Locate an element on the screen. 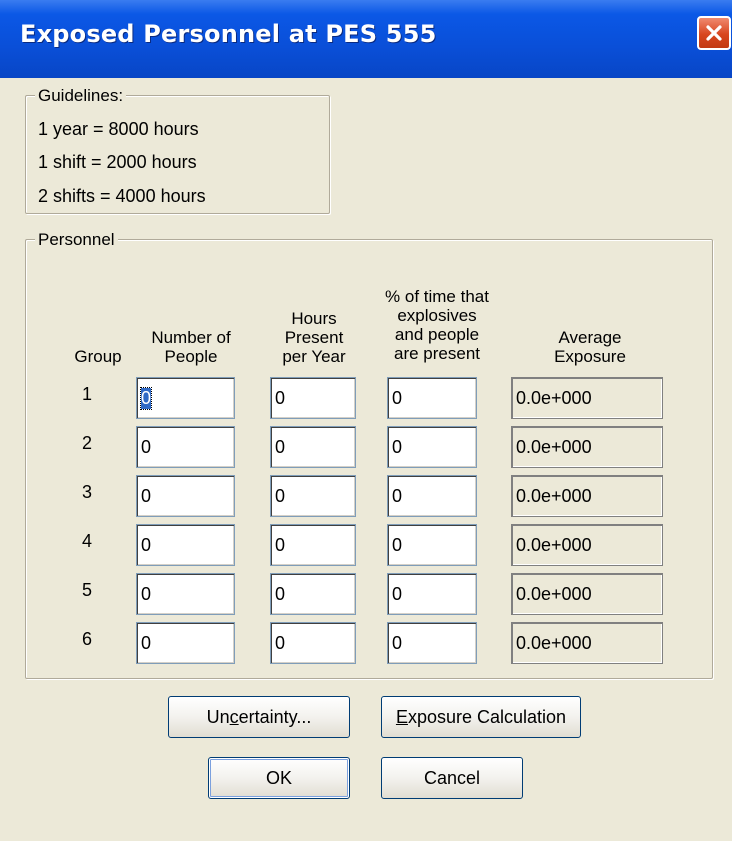 Image resolution: width=732 pixels, height=841 pixels. header-exposure: Average Exposure is located at coordinates (590, 347).